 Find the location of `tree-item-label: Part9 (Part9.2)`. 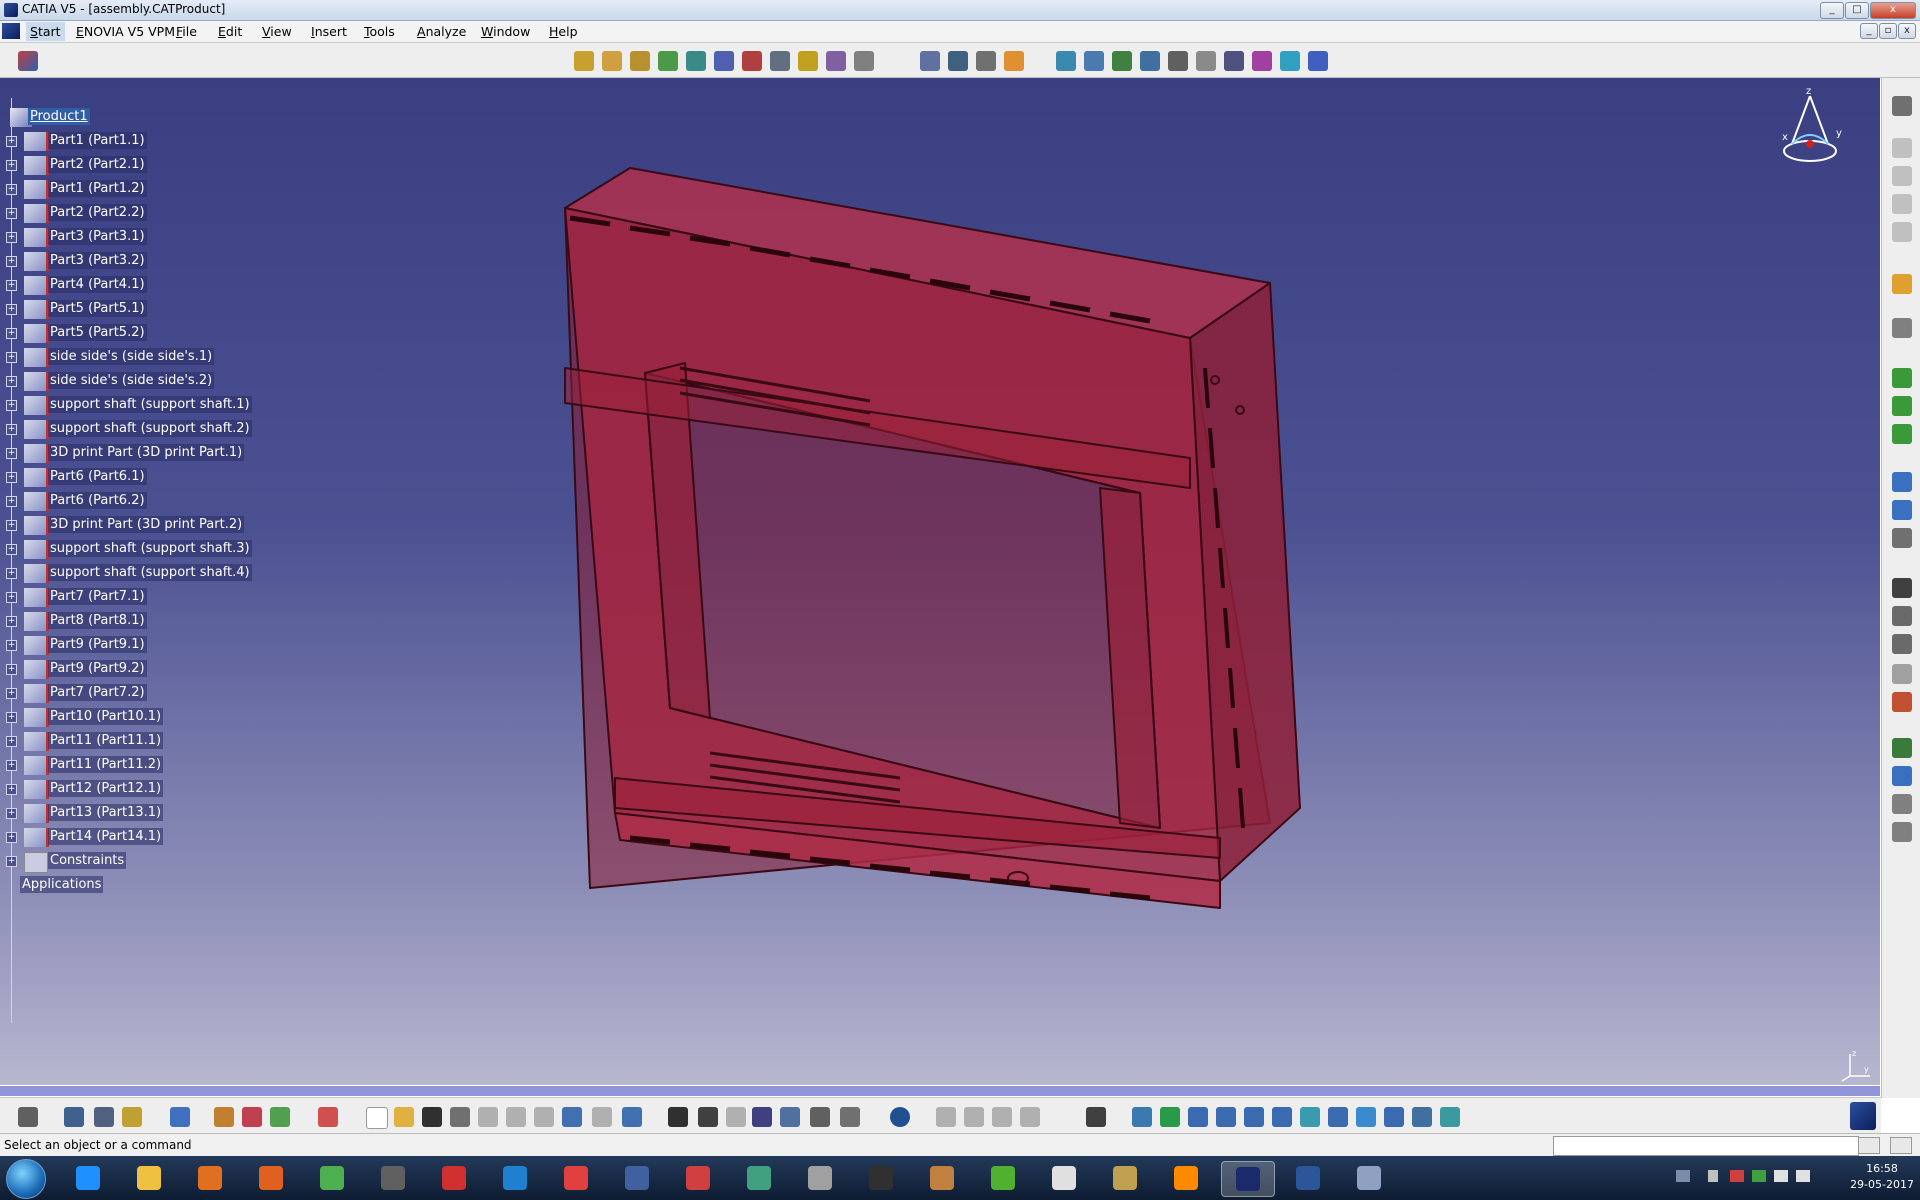

tree-item-label: Part9 (Part9.2) is located at coordinates (97, 668).